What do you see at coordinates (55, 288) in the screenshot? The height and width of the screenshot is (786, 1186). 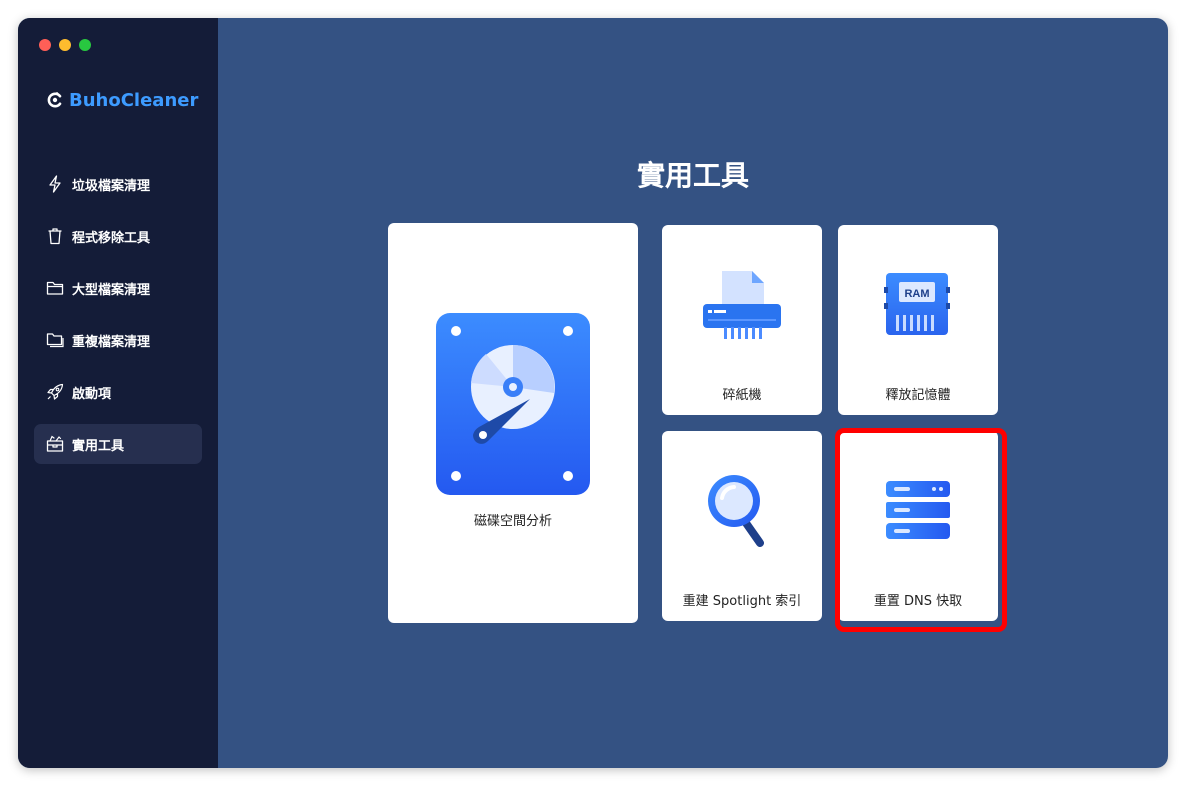 I see `folder-icon` at bounding box center [55, 288].